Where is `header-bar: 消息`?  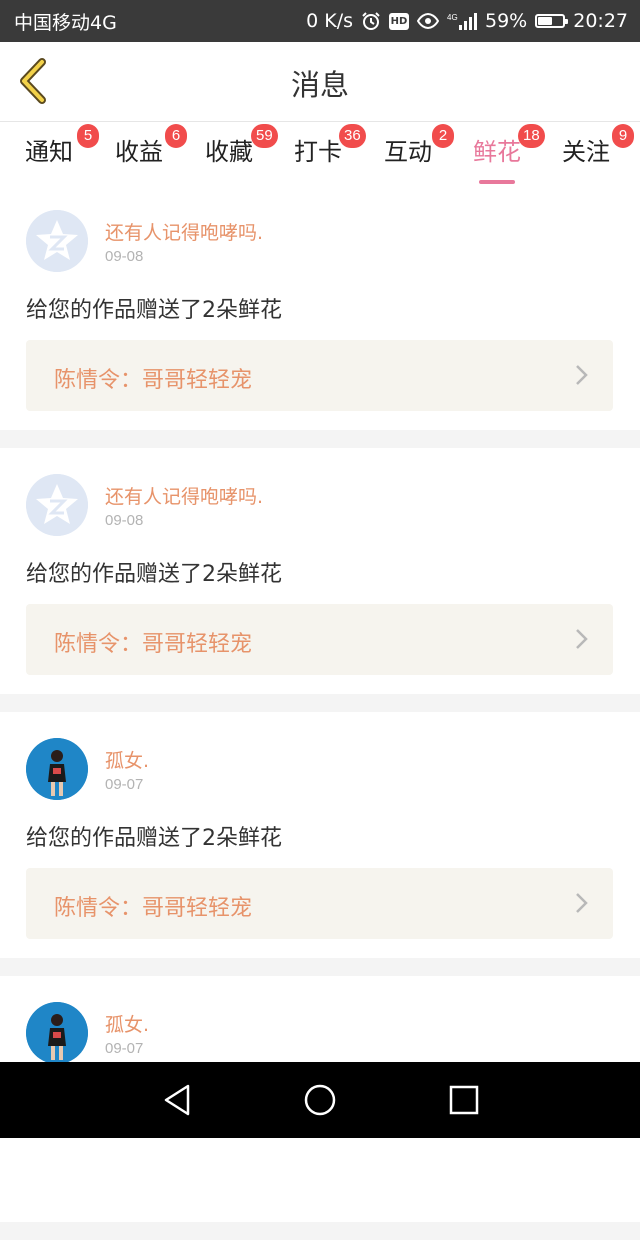
header-bar: 消息 is located at coordinates (320, 82).